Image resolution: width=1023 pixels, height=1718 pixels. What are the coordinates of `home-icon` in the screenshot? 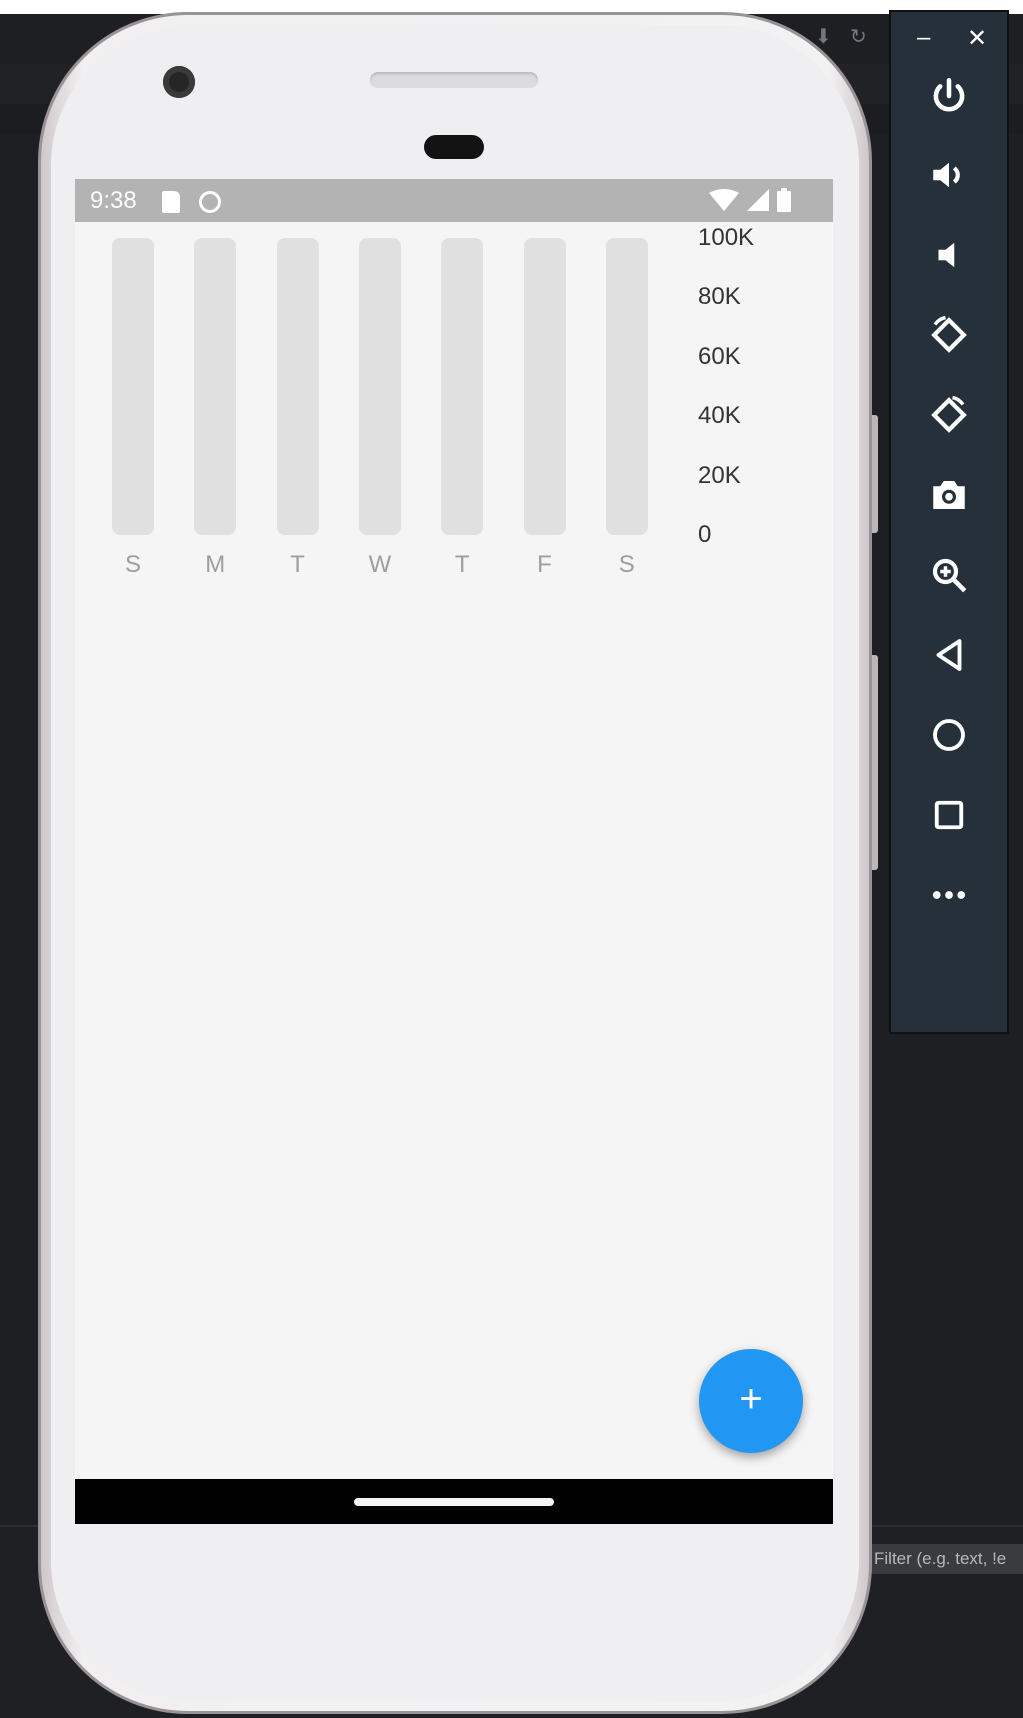 It's located at (949, 735).